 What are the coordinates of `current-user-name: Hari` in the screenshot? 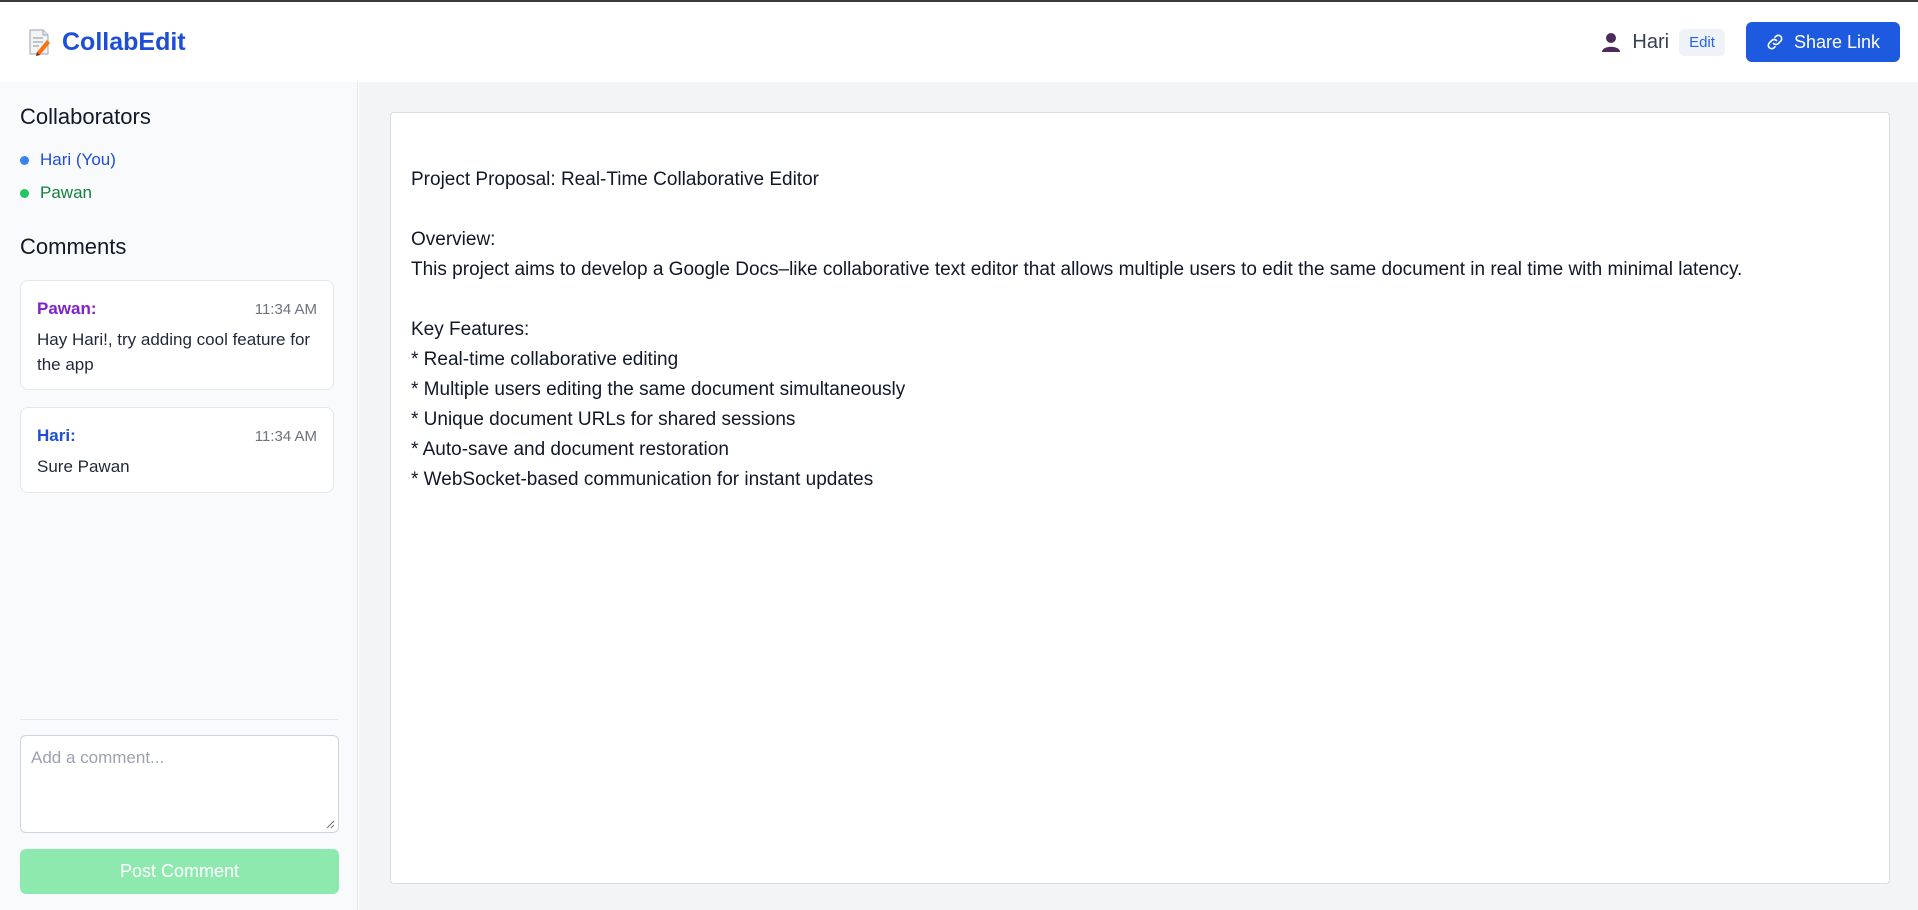 It's located at (1651, 41).